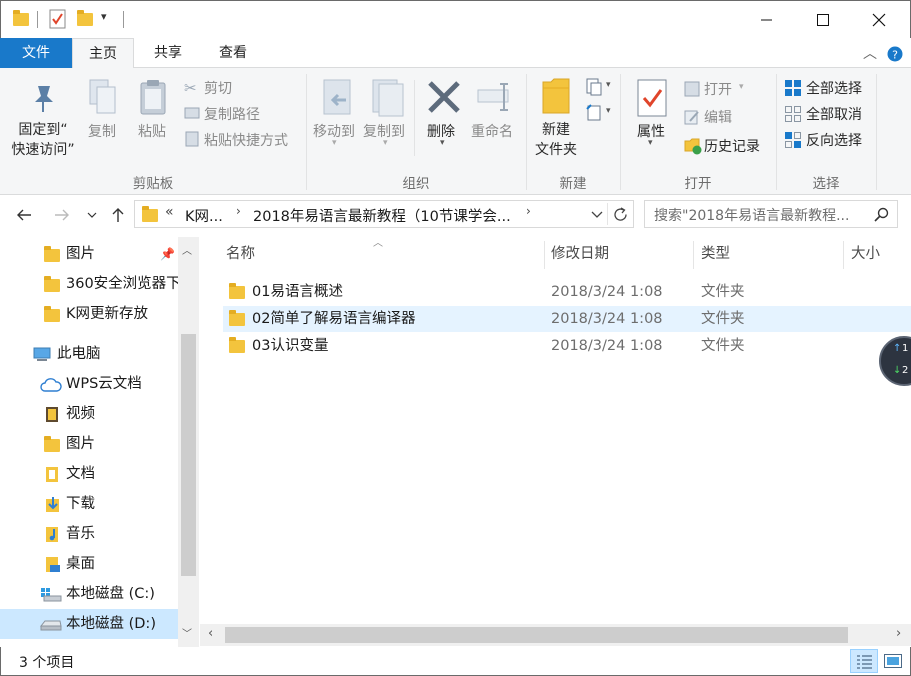  Describe the element at coordinates (693, 146) in the screenshot. I see `history-icon` at that location.